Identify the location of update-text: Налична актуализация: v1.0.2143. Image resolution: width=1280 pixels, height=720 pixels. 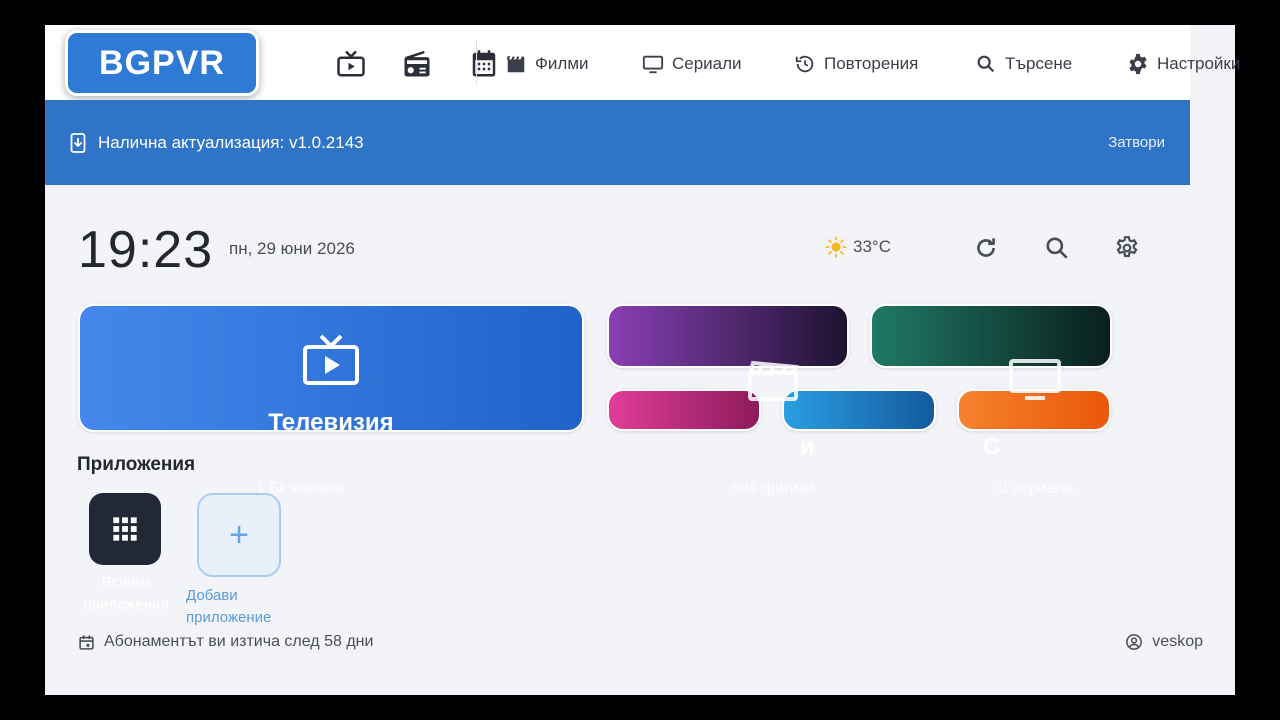
(231, 142).